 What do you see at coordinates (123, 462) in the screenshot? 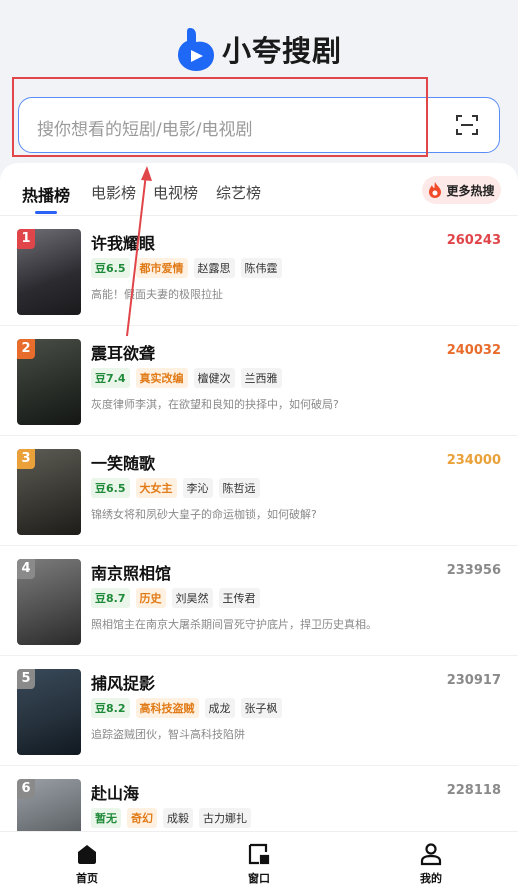
I see `item-title: 一笑随歌` at bounding box center [123, 462].